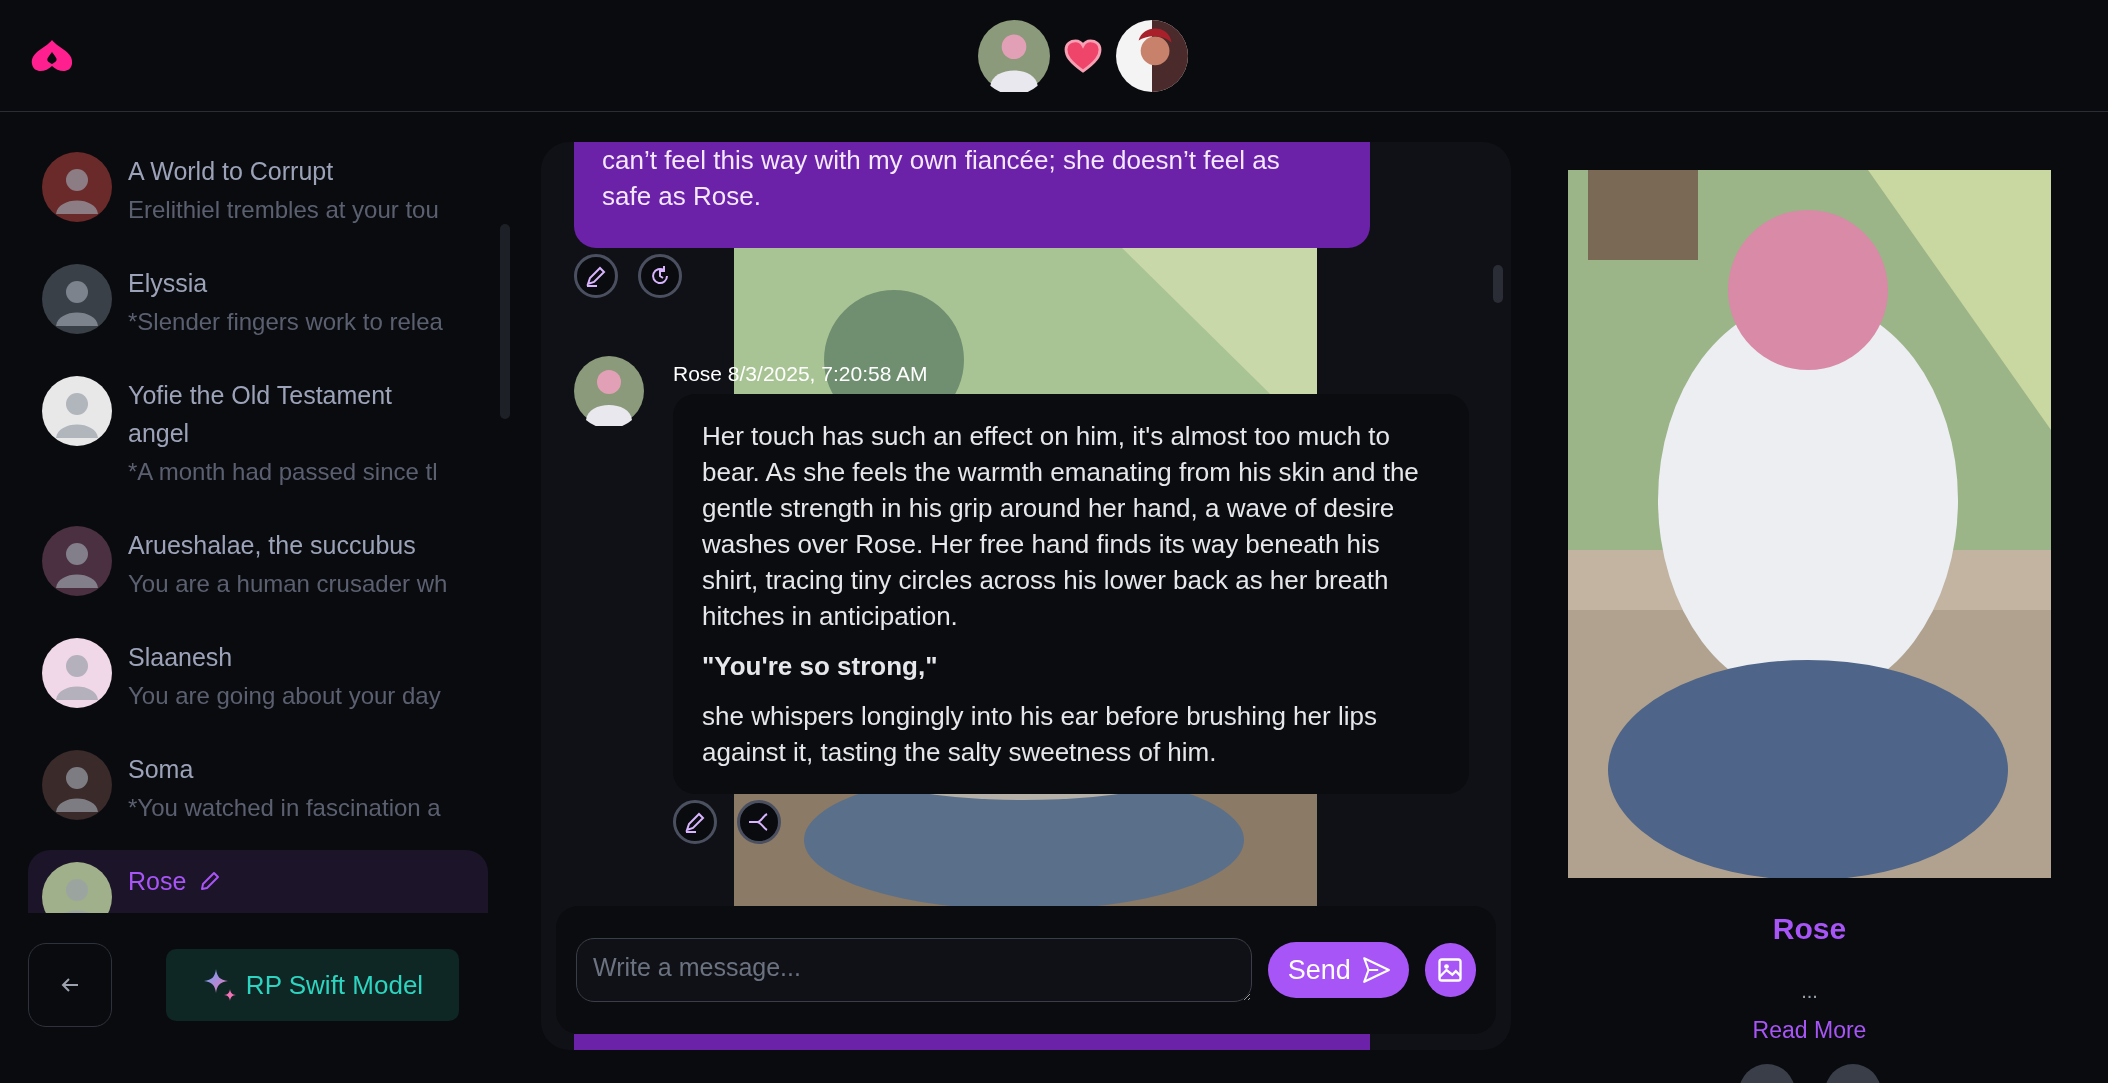 The height and width of the screenshot is (1083, 2108). Describe the element at coordinates (1375, 970) in the screenshot. I see `send-icon` at that location.